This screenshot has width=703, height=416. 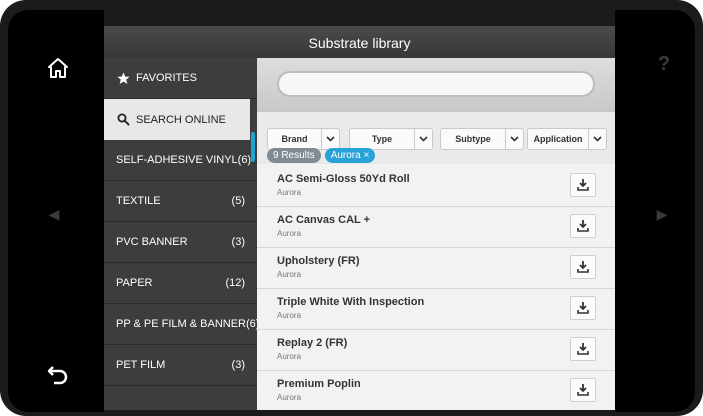 I want to click on search-icon, so click(x=123, y=120).